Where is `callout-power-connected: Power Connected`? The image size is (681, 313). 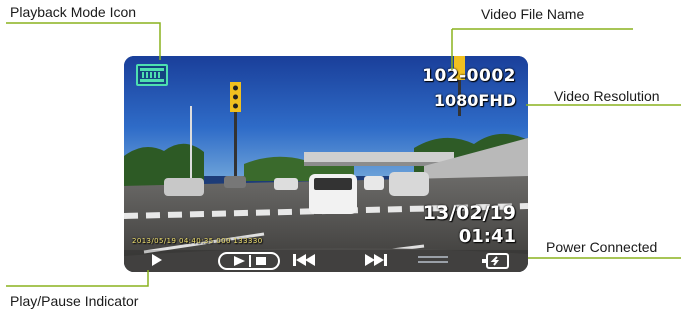 callout-power-connected: Power Connected is located at coordinates (602, 247).